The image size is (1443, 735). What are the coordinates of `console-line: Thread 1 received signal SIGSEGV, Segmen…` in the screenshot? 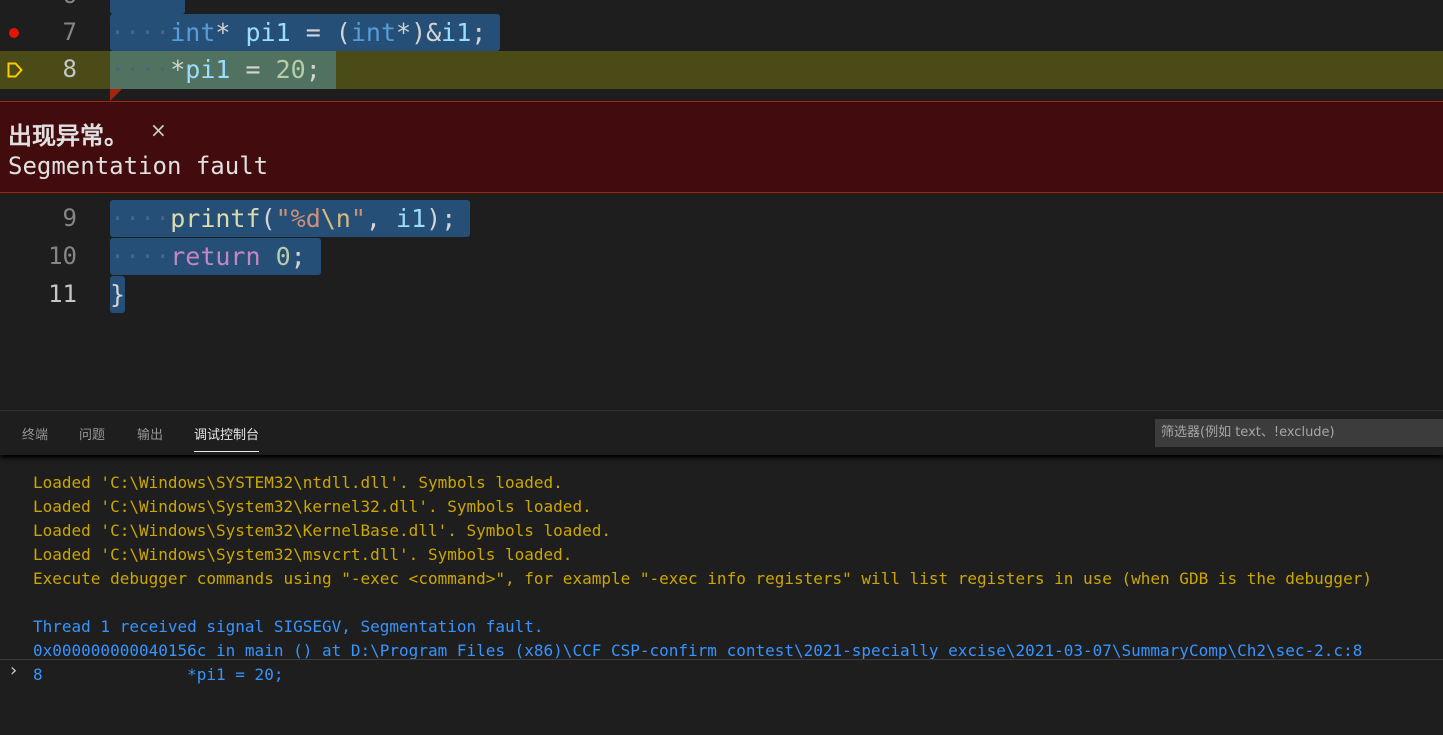 It's located at (288, 626).